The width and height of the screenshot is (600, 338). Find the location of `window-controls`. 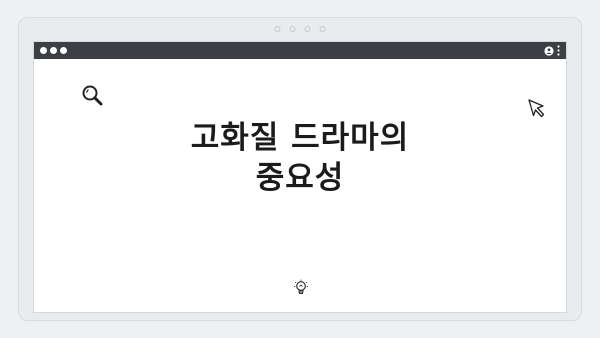

window-controls is located at coordinates (53, 50).